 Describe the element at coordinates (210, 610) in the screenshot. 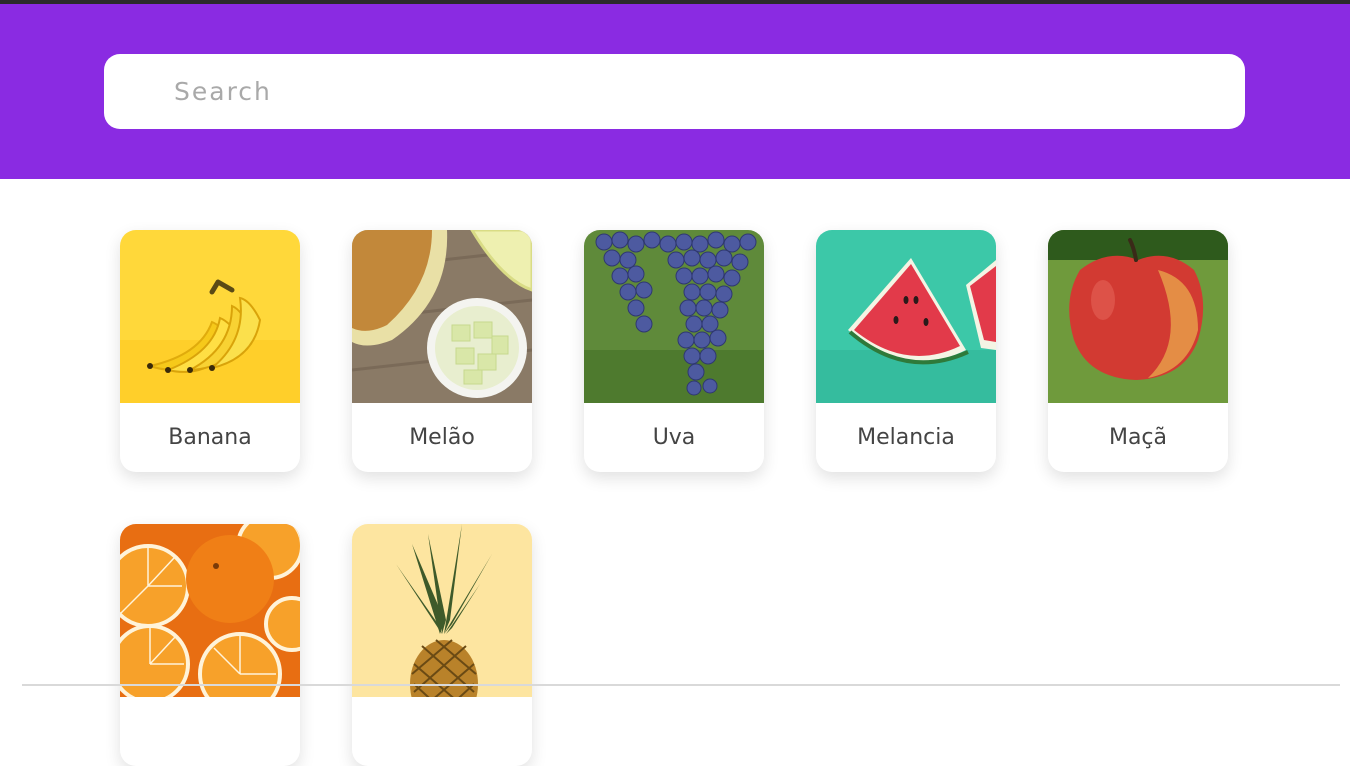

I see `orange-image` at that location.